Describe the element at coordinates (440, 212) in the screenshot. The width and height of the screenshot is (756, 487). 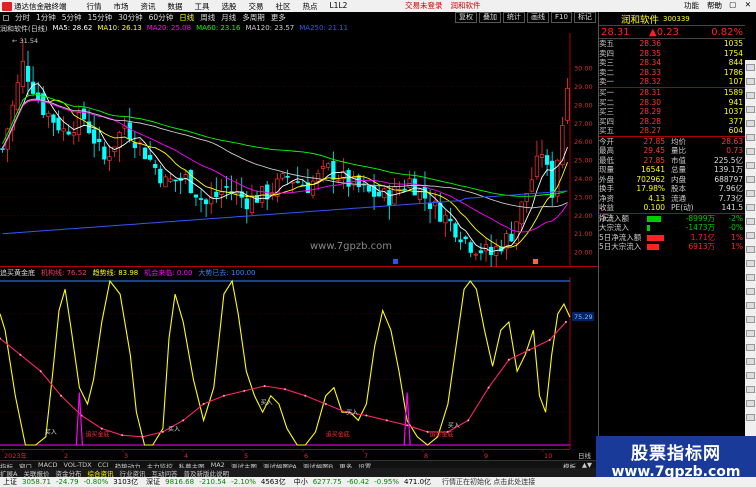
I see `candle-body` at that location.